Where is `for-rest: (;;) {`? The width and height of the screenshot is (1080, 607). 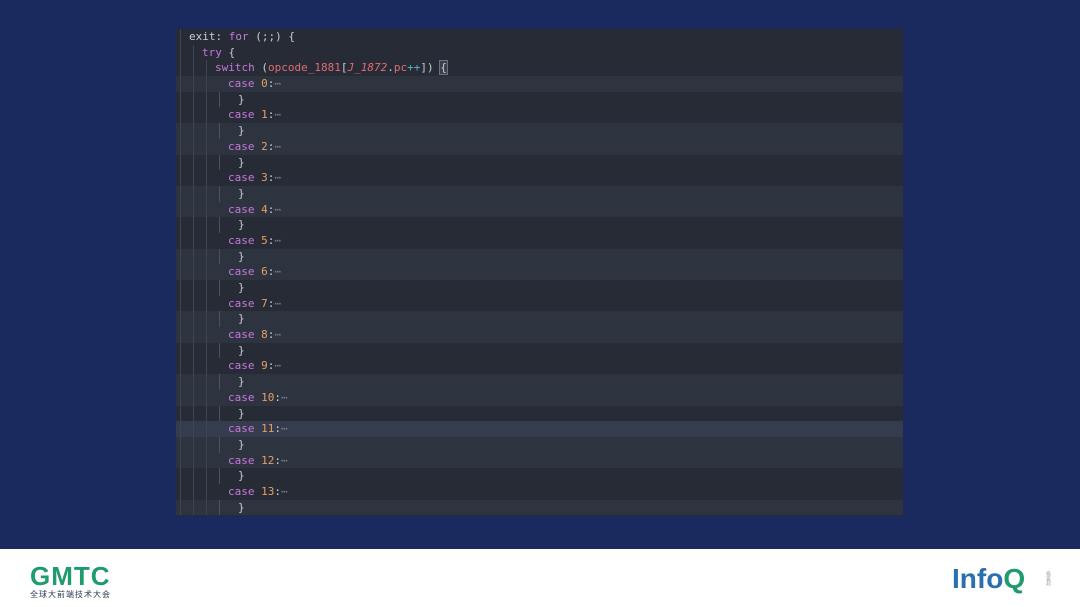
for-rest: (;;) { is located at coordinates (271, 36).